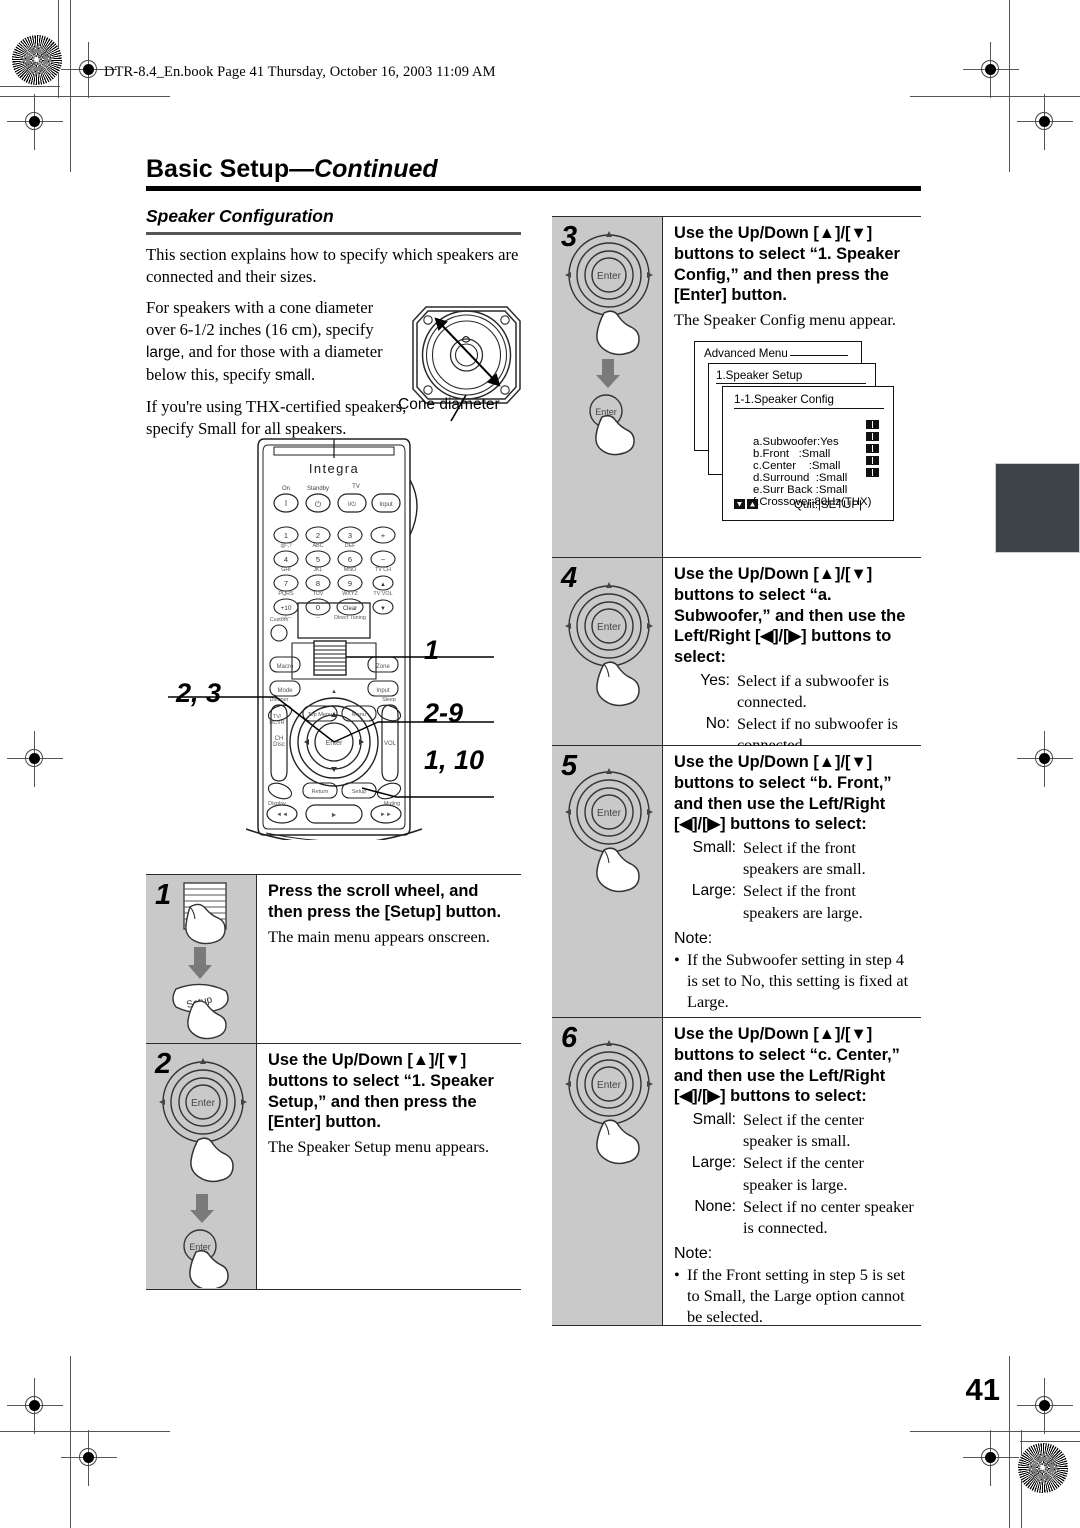 The image size is (1080, 1528). What do you see at coordinates (1009, 86) in the screenshot?
I see `crop-line-top-right-v` at bounding box center [1009, 86].